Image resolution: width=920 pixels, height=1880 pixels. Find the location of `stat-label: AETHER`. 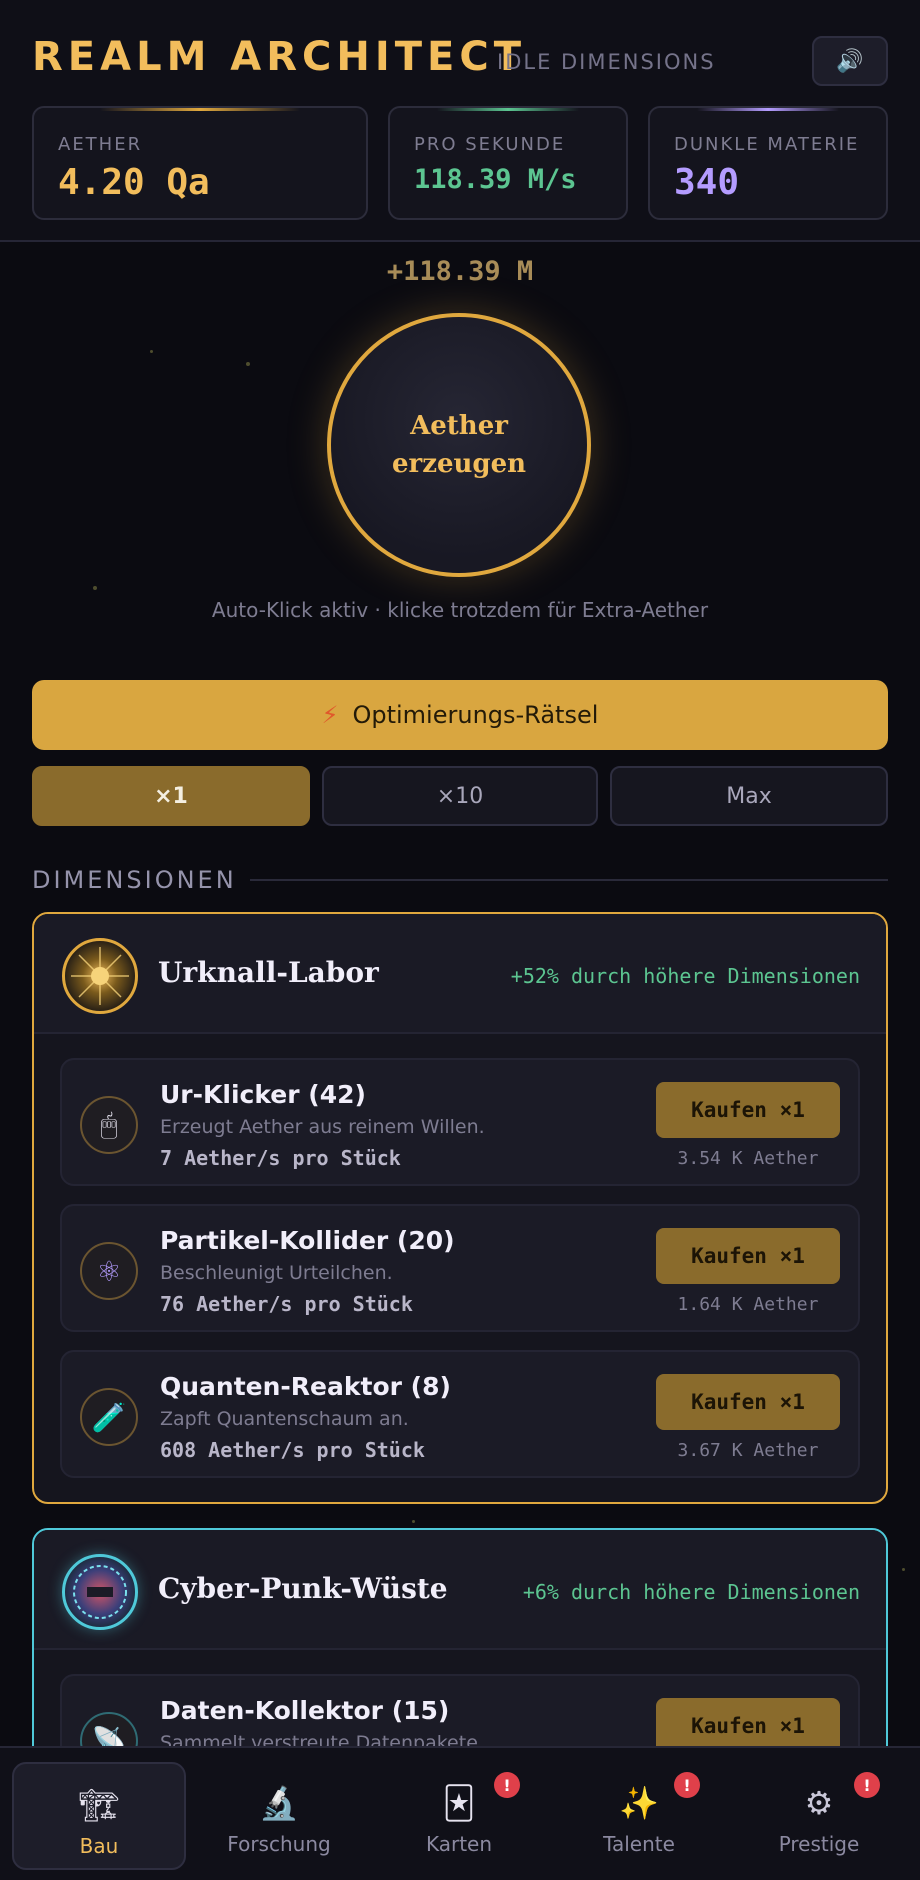

stat-label: AETHER is located at coordinates (100, 144).